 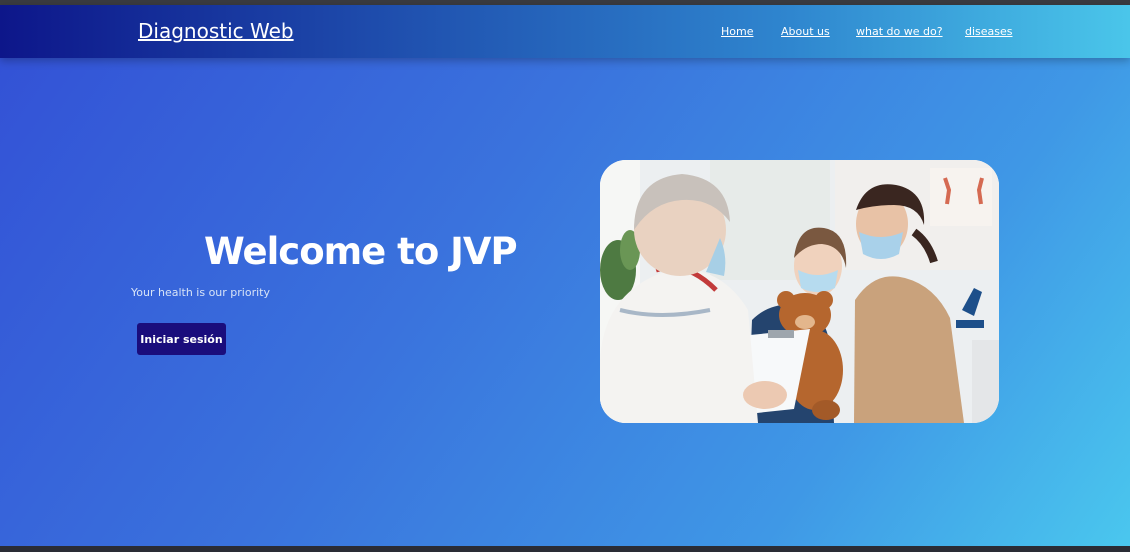 What do you see at coordinates (989, 31) in the screenshot?
I see `nav-link-diseases: diseases` at bounding box center [989, 31].